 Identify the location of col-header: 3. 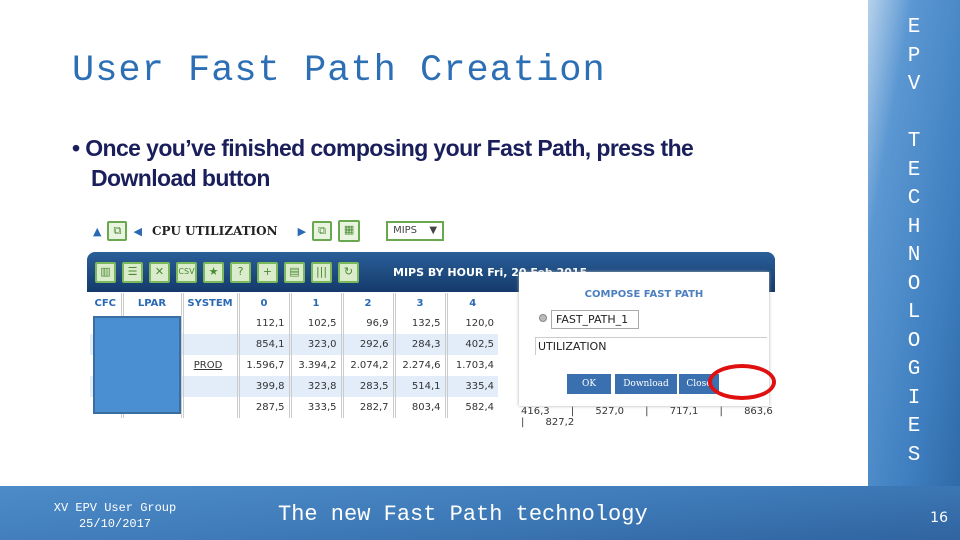
(419, 303).